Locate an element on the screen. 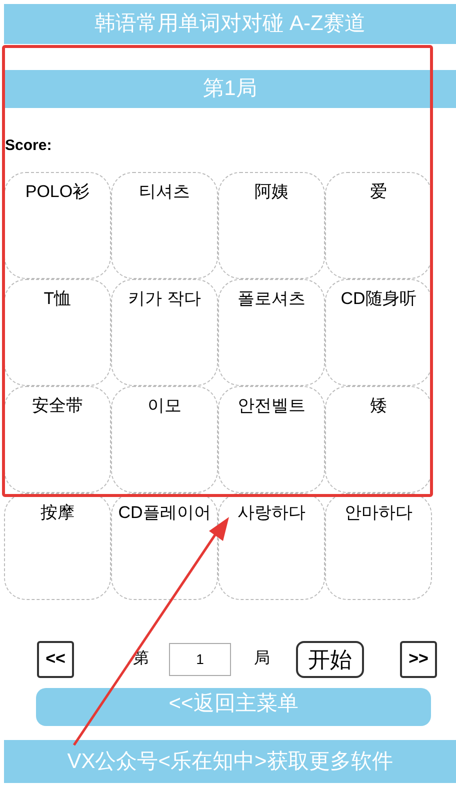 This screenshot has width=456, height=794. footer-bar: VX公众号<乐在知中>获取更多软件 is located at coordinates (230, 761).